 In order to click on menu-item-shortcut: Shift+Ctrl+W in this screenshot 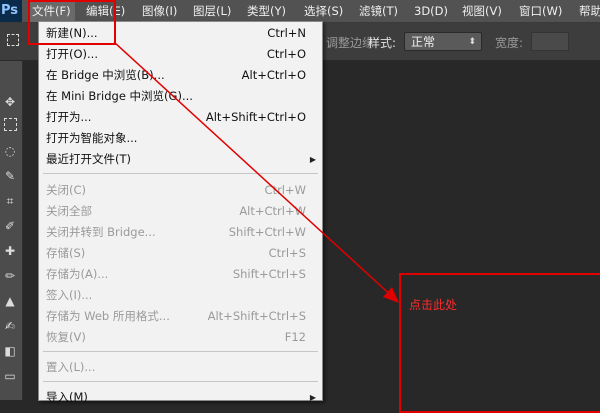, I will do `click(267, 232)`.